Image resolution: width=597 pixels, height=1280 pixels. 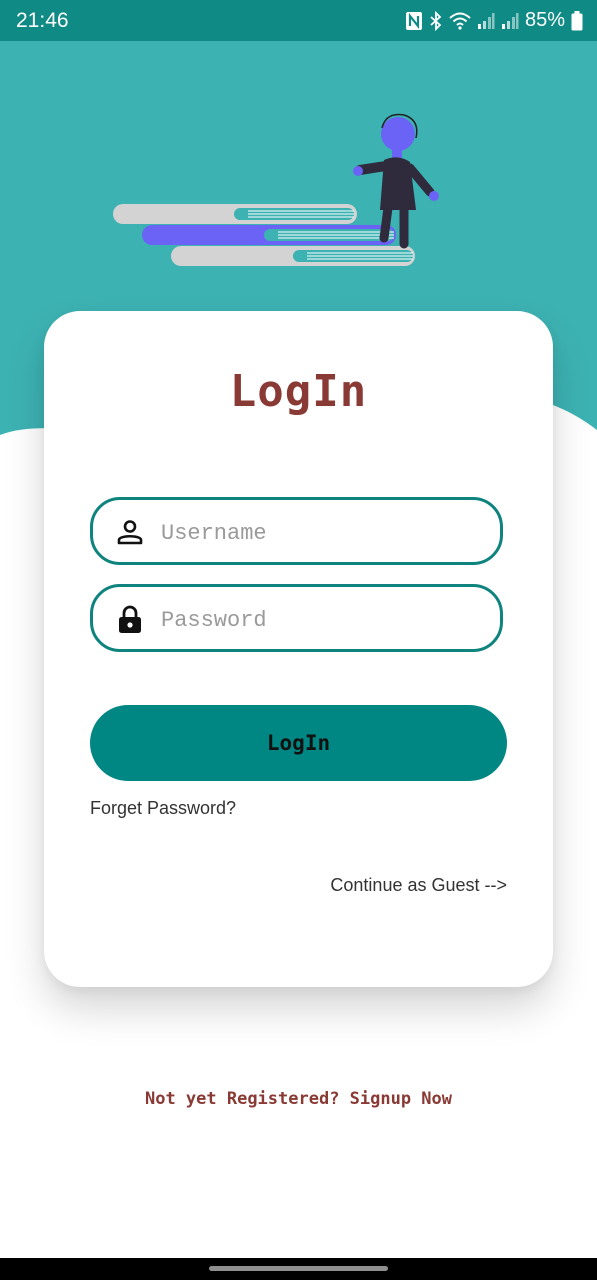 I want to click on password-input, so click(x=321, y=620).